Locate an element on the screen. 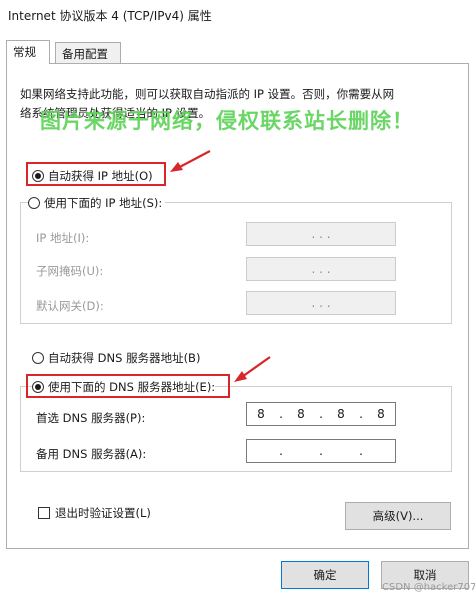 Image resolution: width=475 pixels, height=599 pixels. preferred-dns-octet-3: 8 is located at coordinates (341, 414).